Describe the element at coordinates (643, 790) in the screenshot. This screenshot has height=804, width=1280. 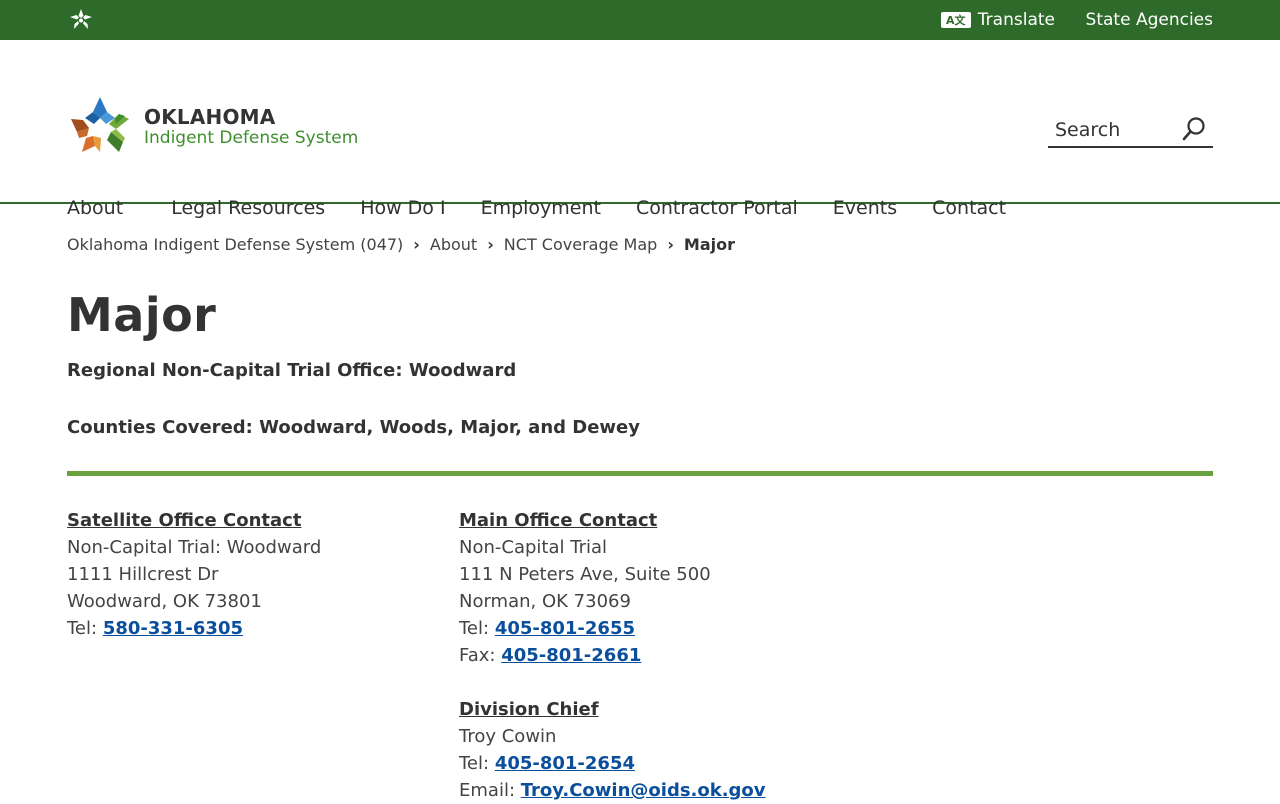
I see `division-chief-email-link: Troy.Cowin@oids.ok.gov` at that location.